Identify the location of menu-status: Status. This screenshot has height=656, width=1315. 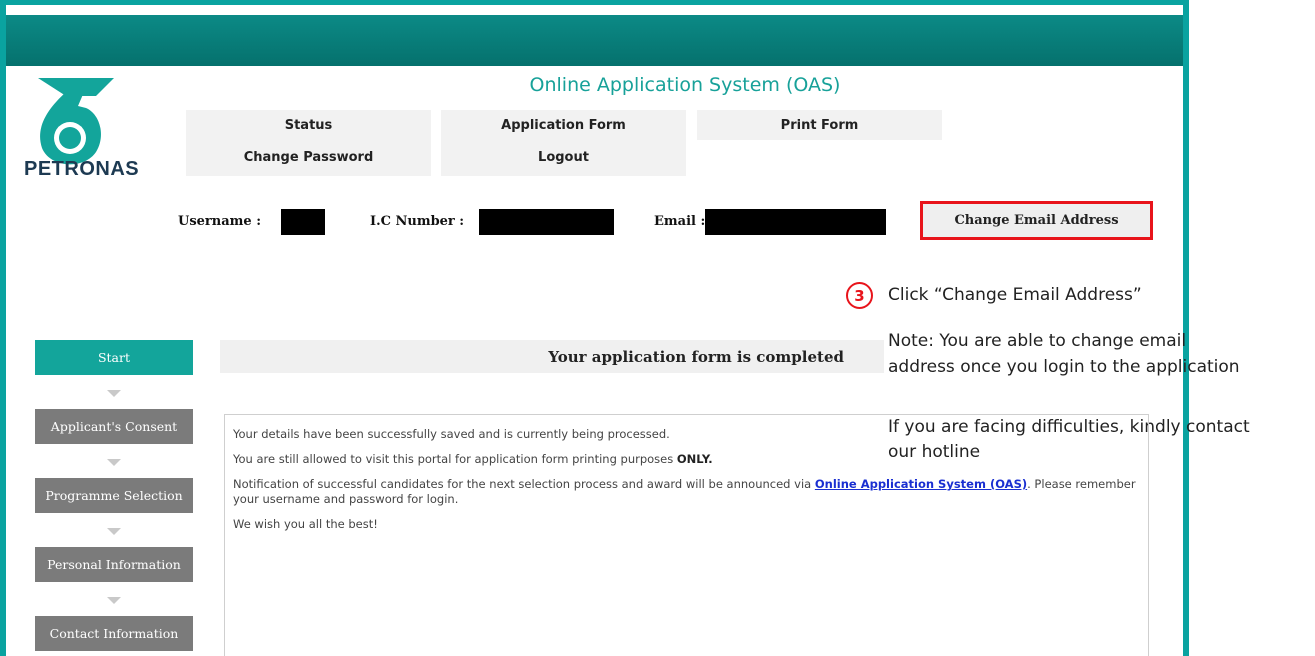
(308, 125).